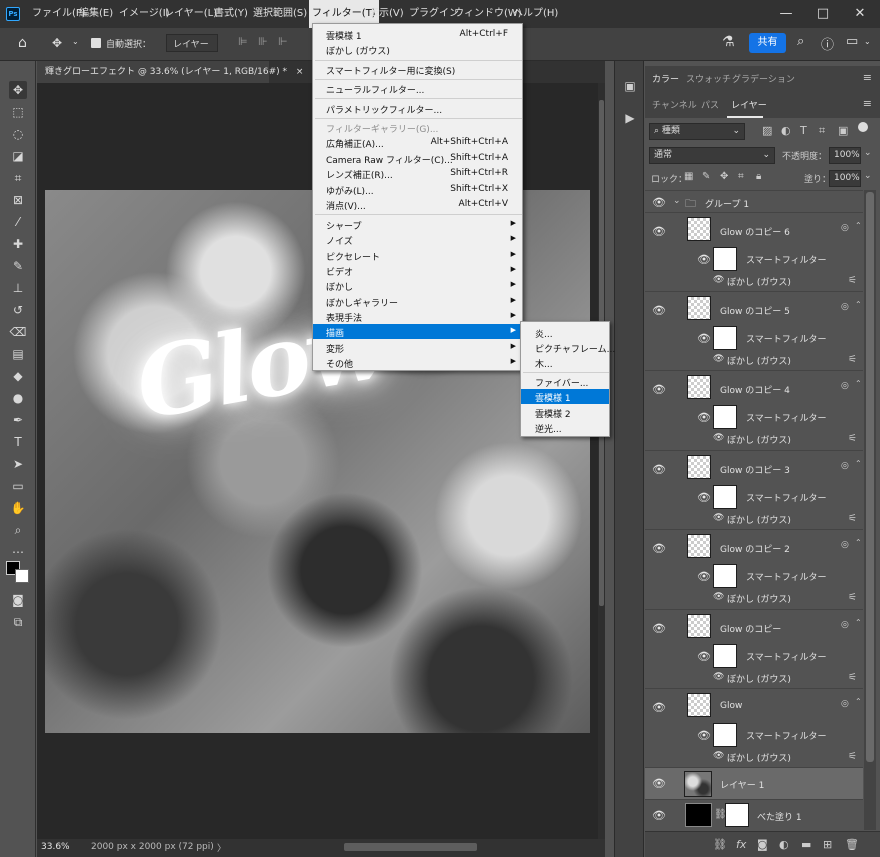  I want to click on fill-layer-row: 👁︎ ⛓ べた塗り 1, so click(754, 814).